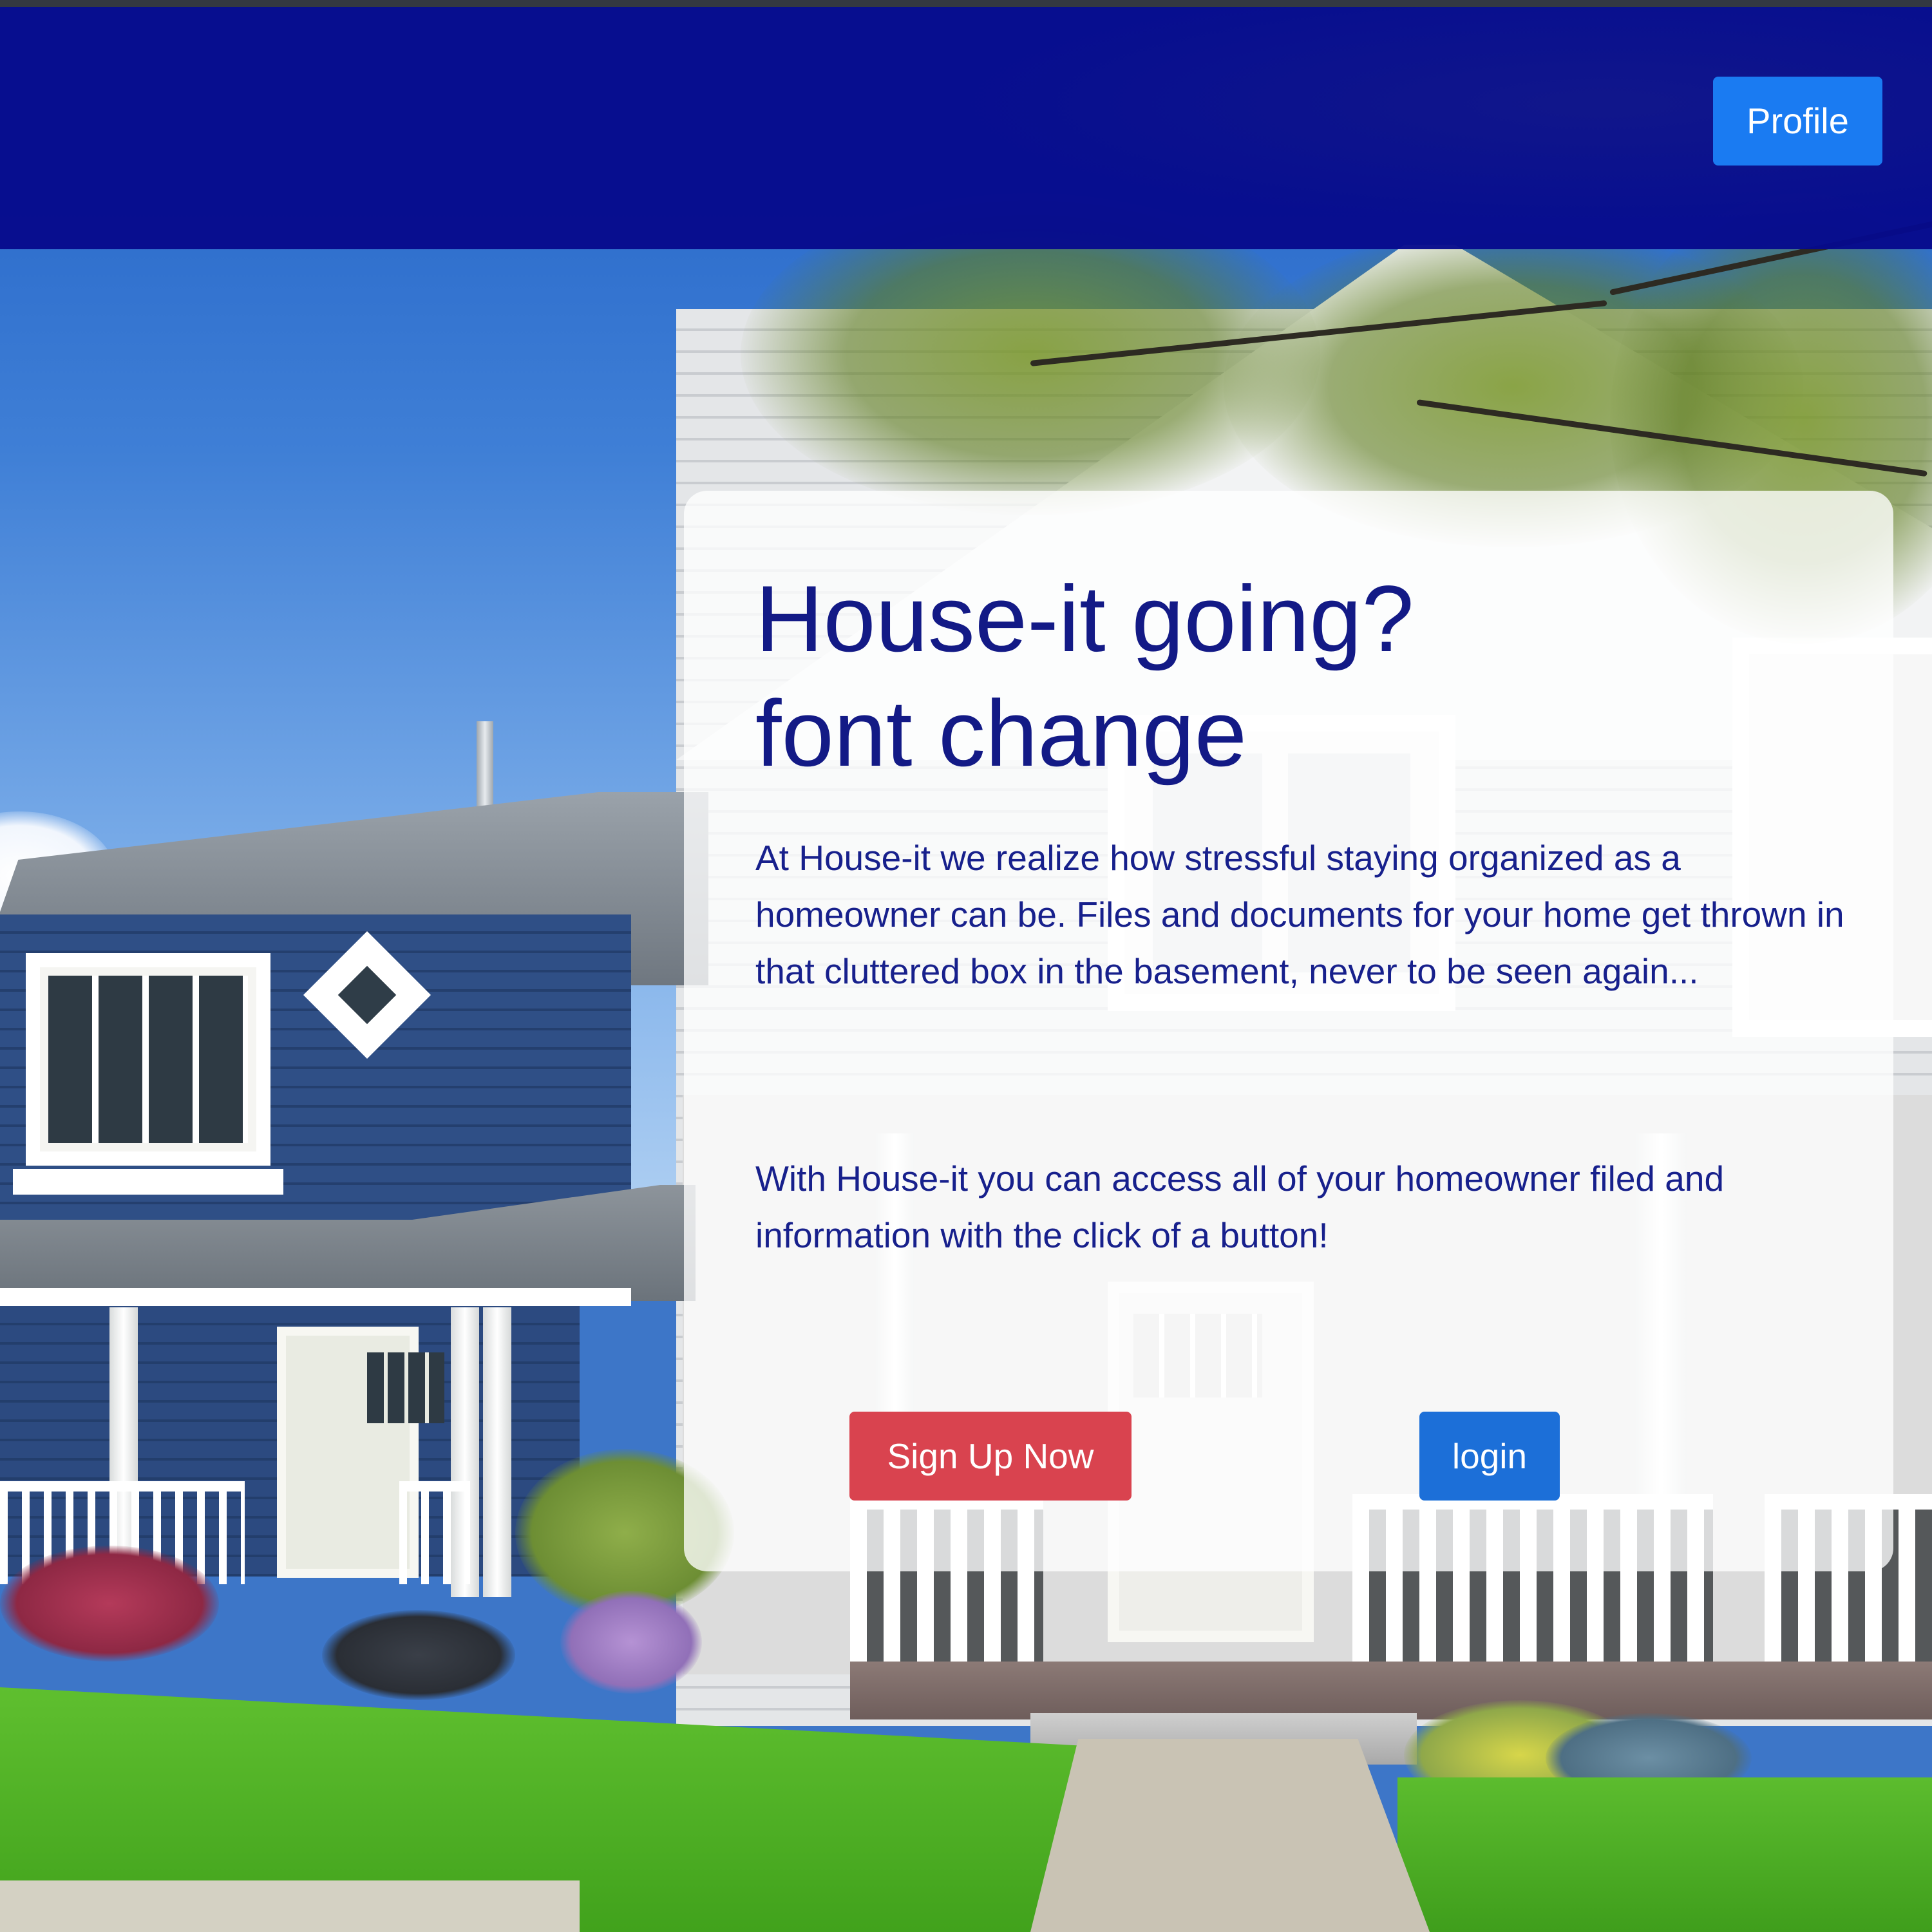 This screenshot has width=1932, height=1932. Describe the element at coordinates (1490, 1457) in the screenshot. I see `login-button: login` at that location.